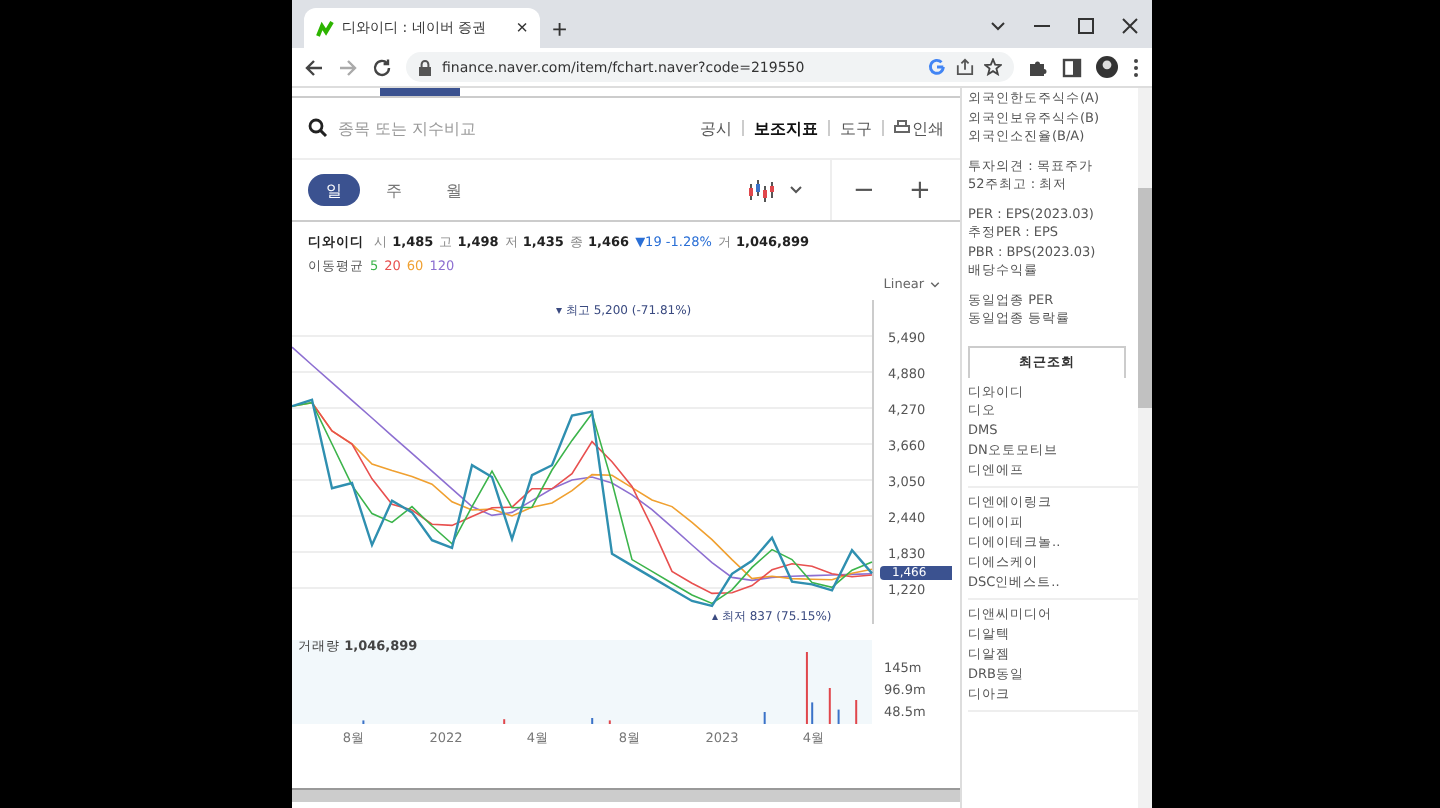 The image size is (1440, 808). I want to click on google-g-icon, so click(937, 67).